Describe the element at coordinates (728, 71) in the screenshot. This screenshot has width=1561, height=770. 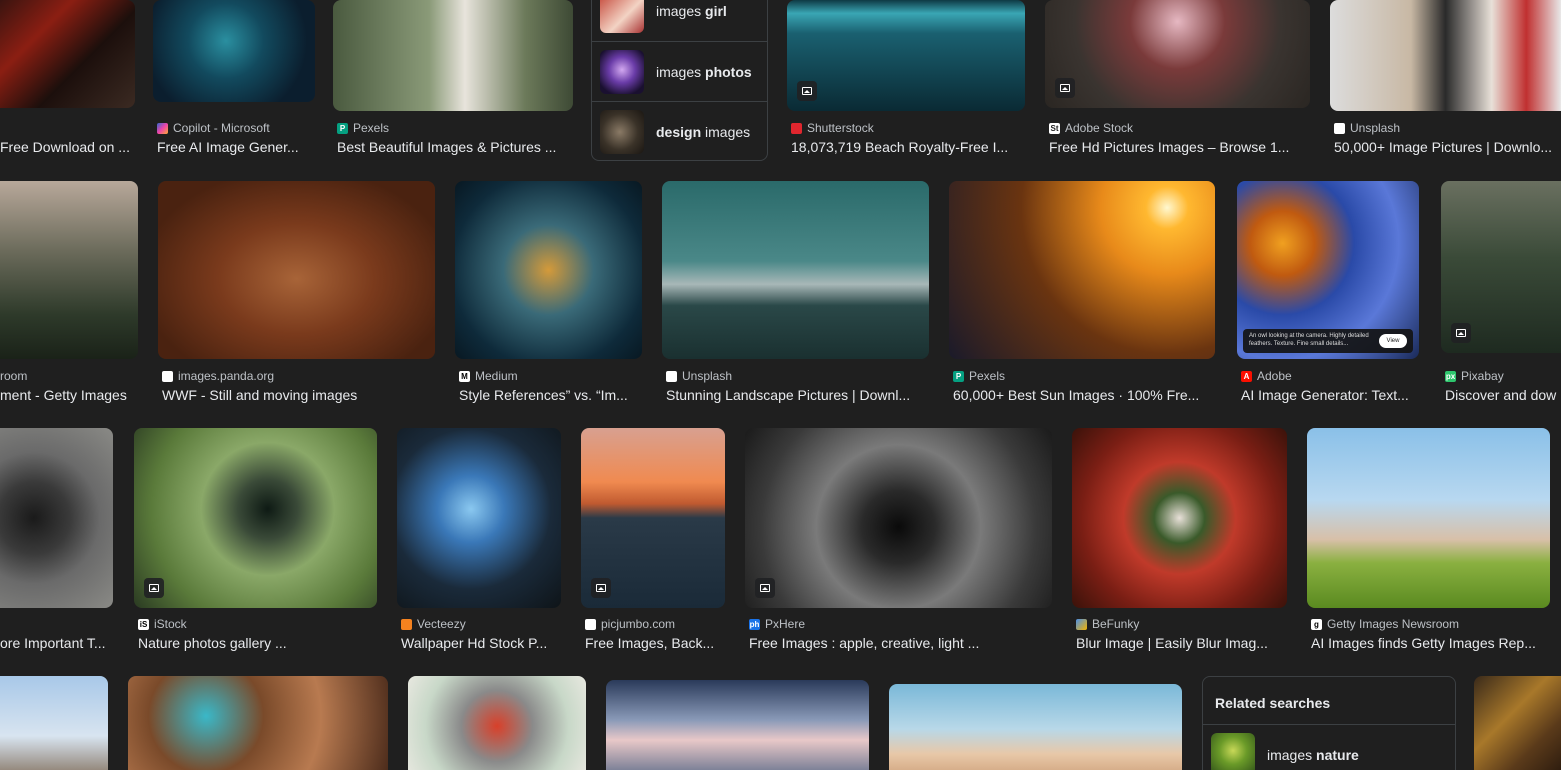
I see `suggestion-bold: photos` at that location.